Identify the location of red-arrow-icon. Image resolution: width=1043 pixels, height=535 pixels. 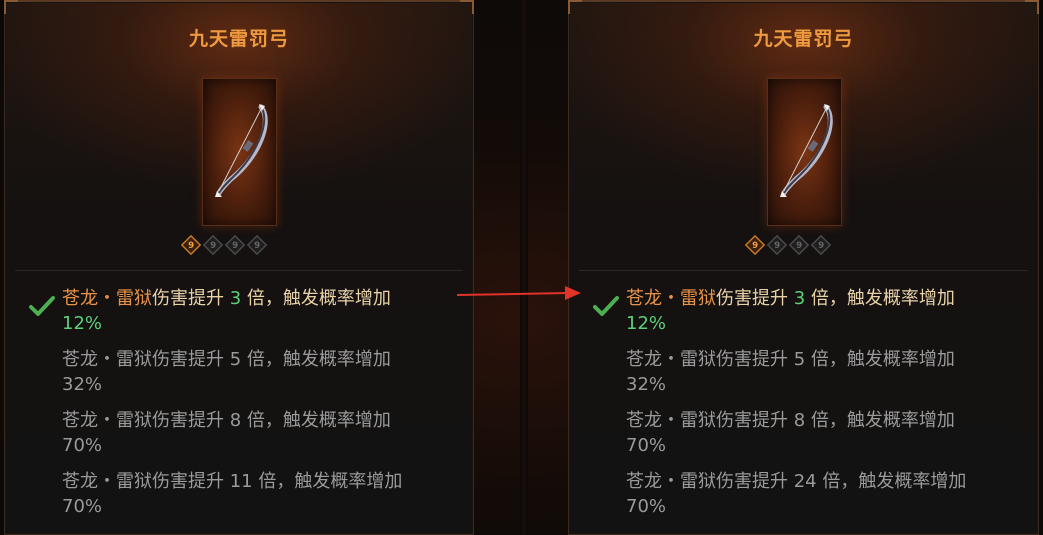
(519, 293).